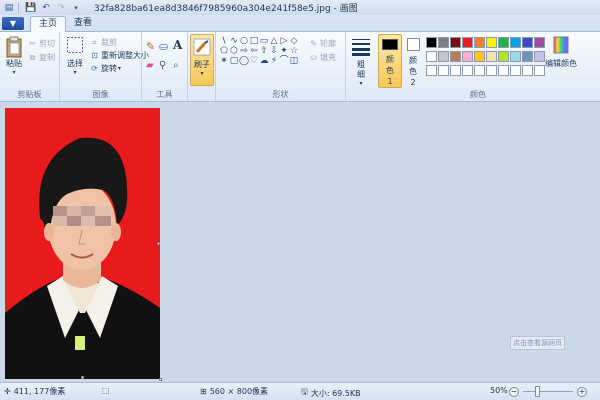 Image resolution: width=600 pixels, height=400 pixels. I want to click on tab-view: 查看, so click(83, 24).